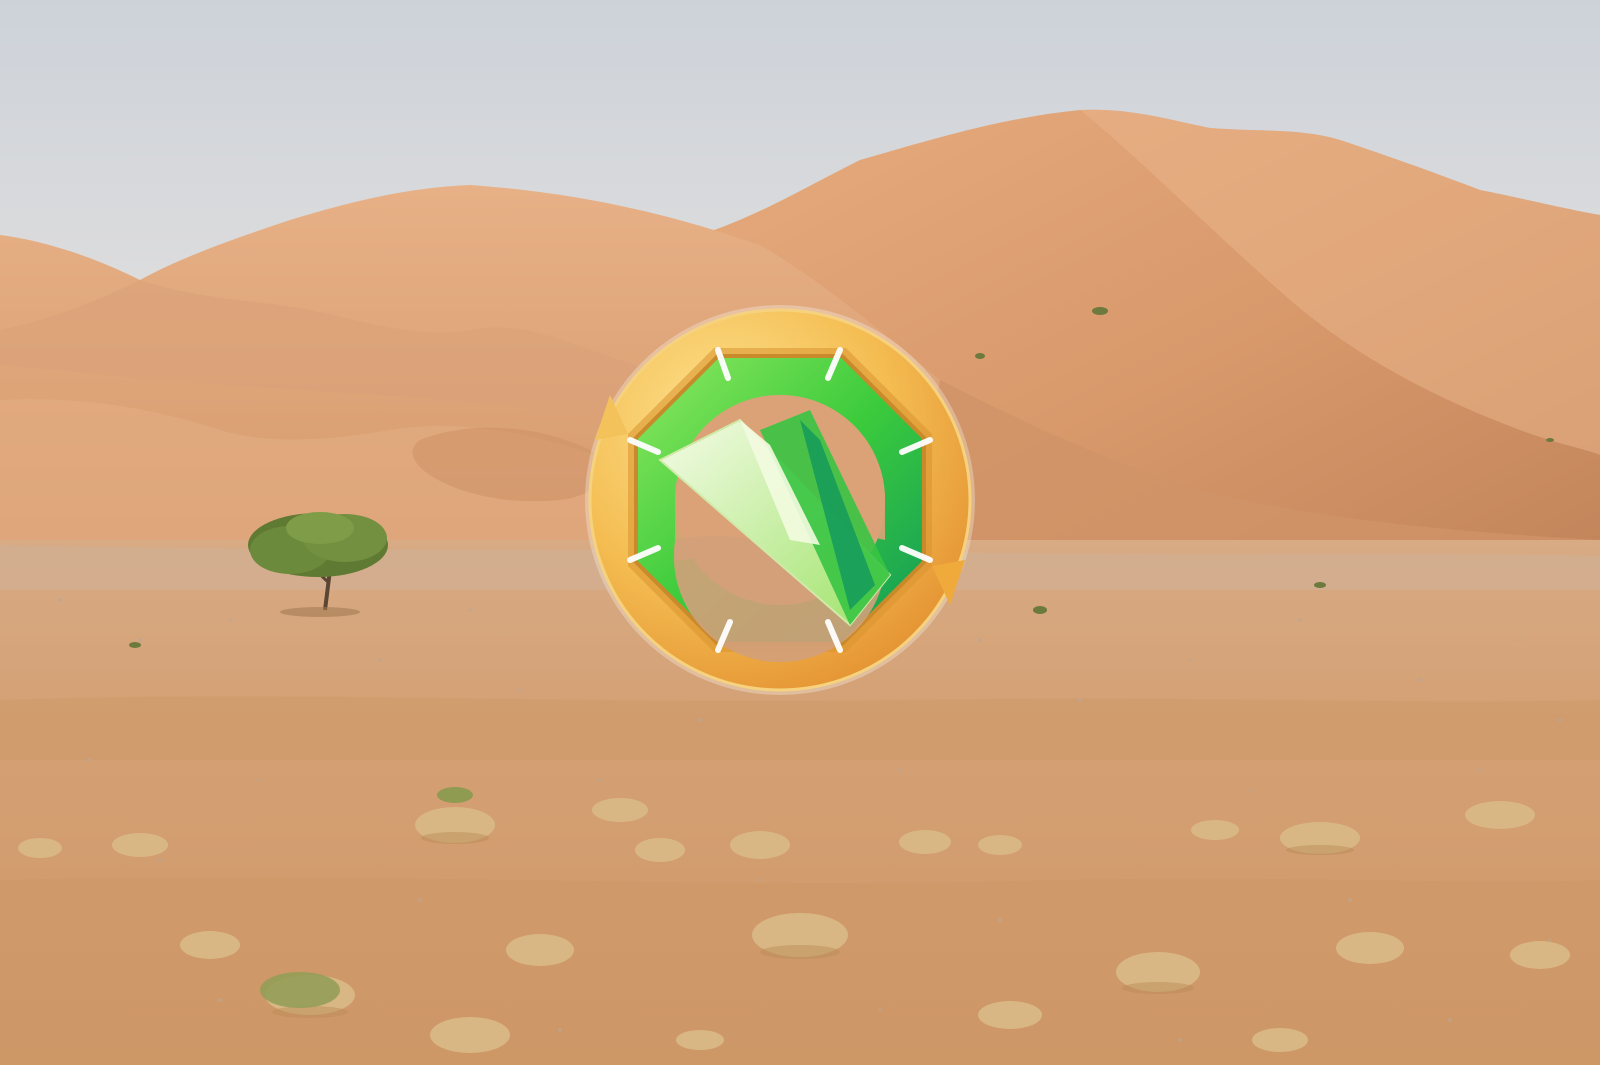 Image resolution: width=1600 pixels, height=1065 pixels. I want to click on badge-icon, so click(780, 500).